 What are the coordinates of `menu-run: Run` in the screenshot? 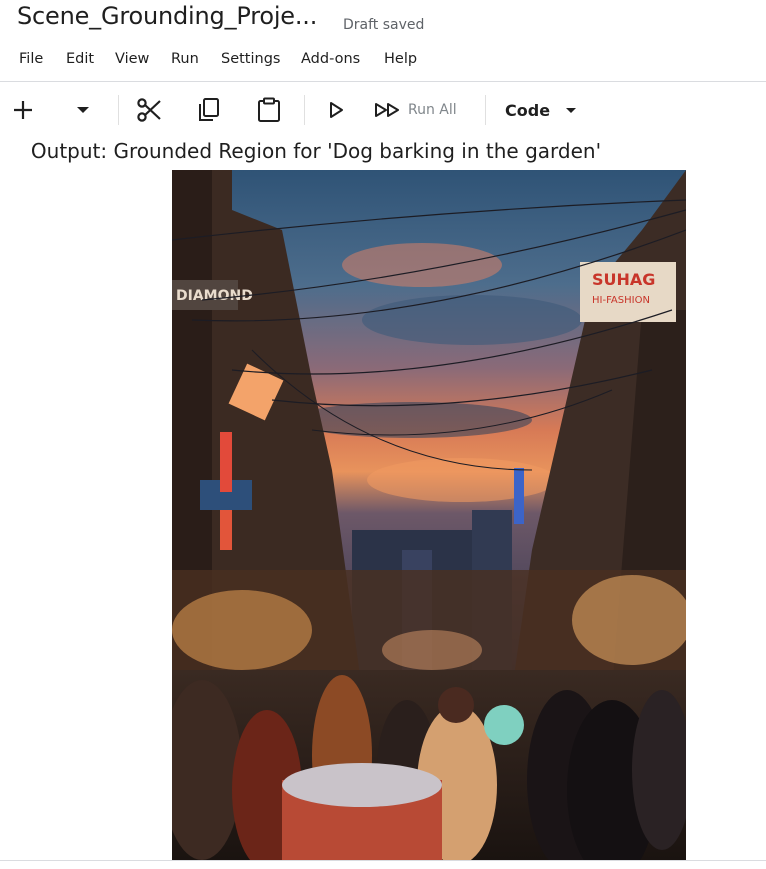 It's located at (185, 59).